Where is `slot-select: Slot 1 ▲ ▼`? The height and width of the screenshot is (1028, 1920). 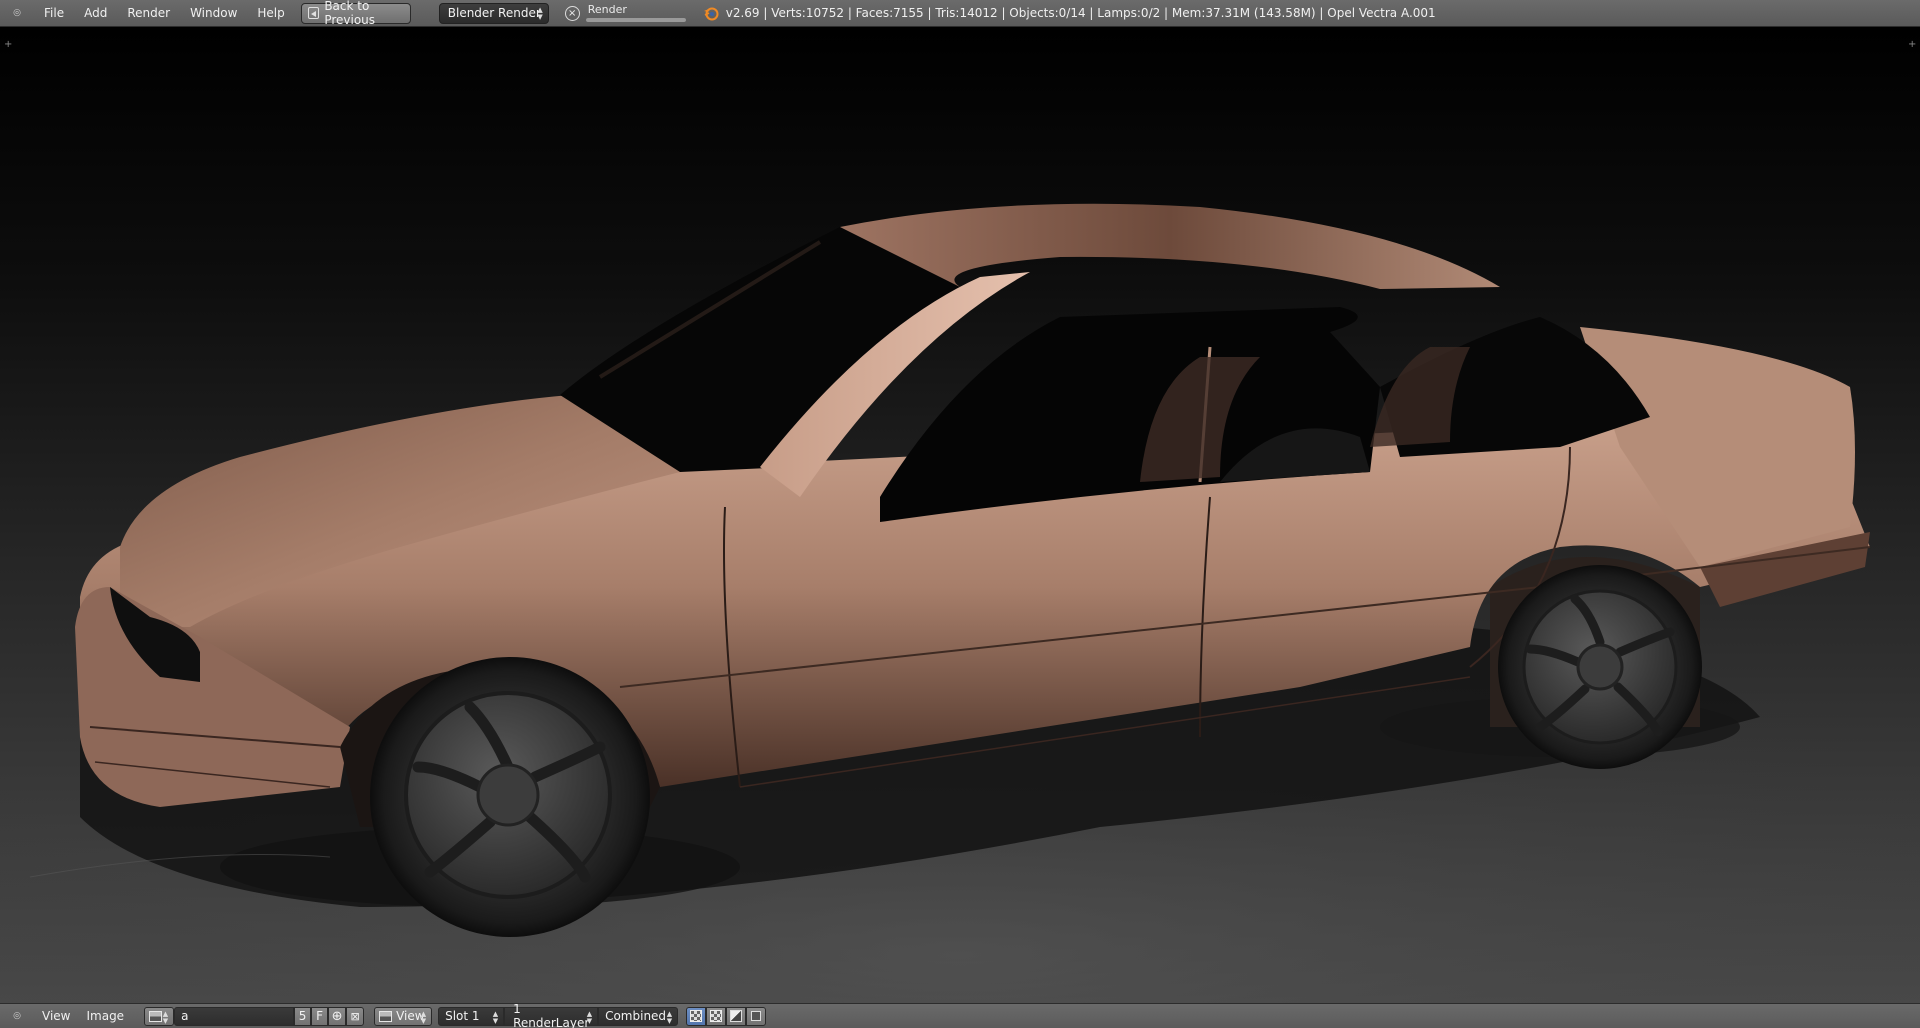 slot-select: Slot 1 ▲ ▼ is located at coordinates (471, 1016).